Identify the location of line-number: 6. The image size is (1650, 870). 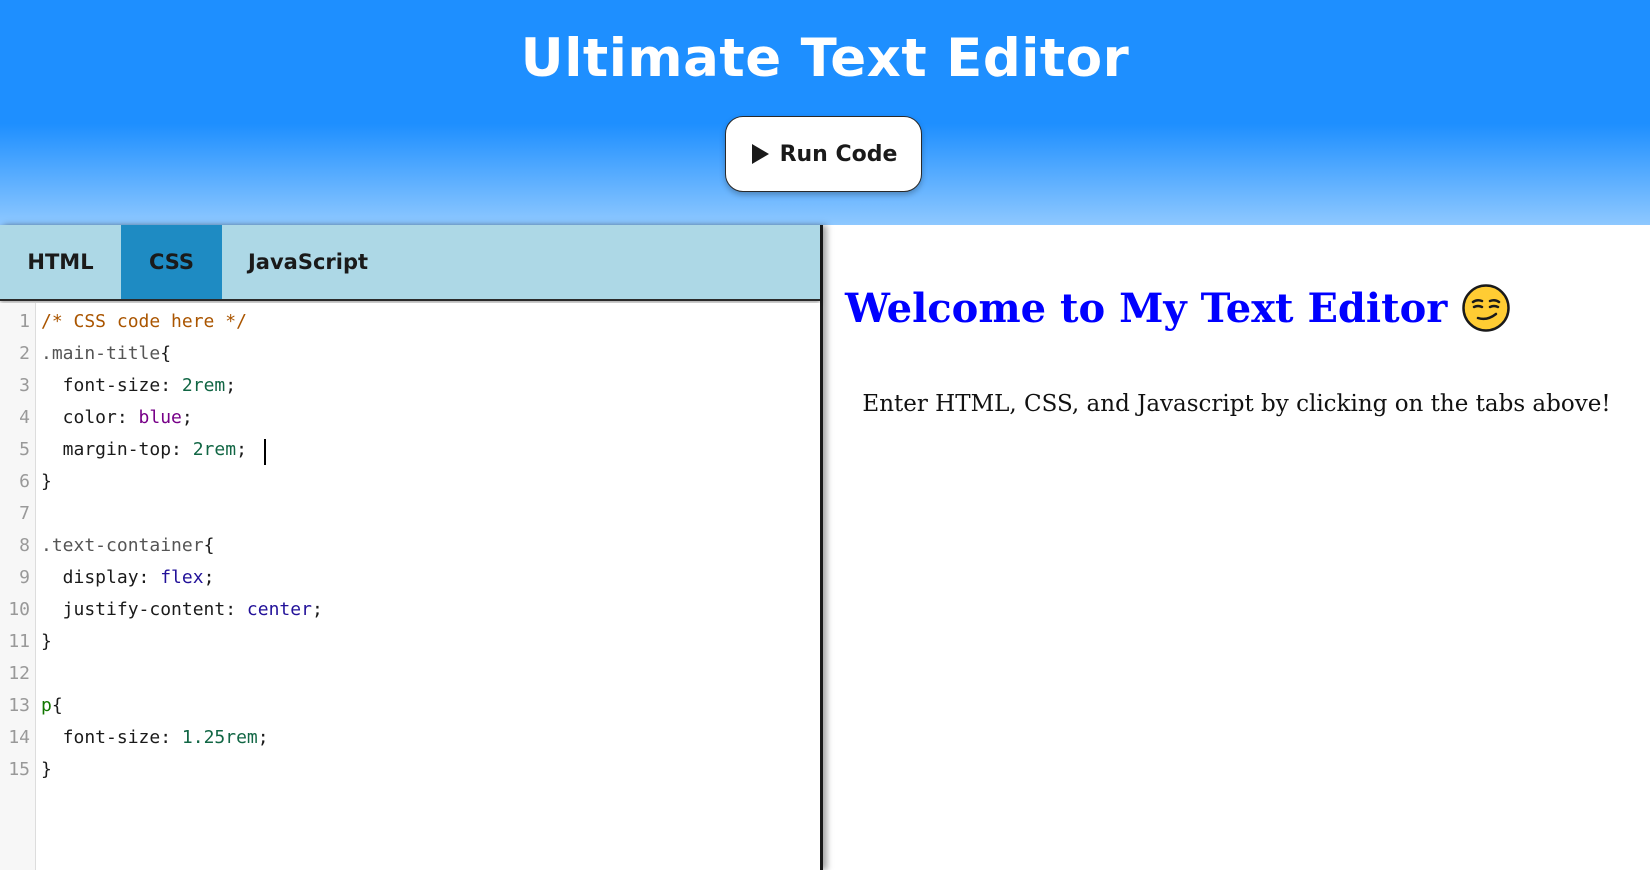
(24, 481).